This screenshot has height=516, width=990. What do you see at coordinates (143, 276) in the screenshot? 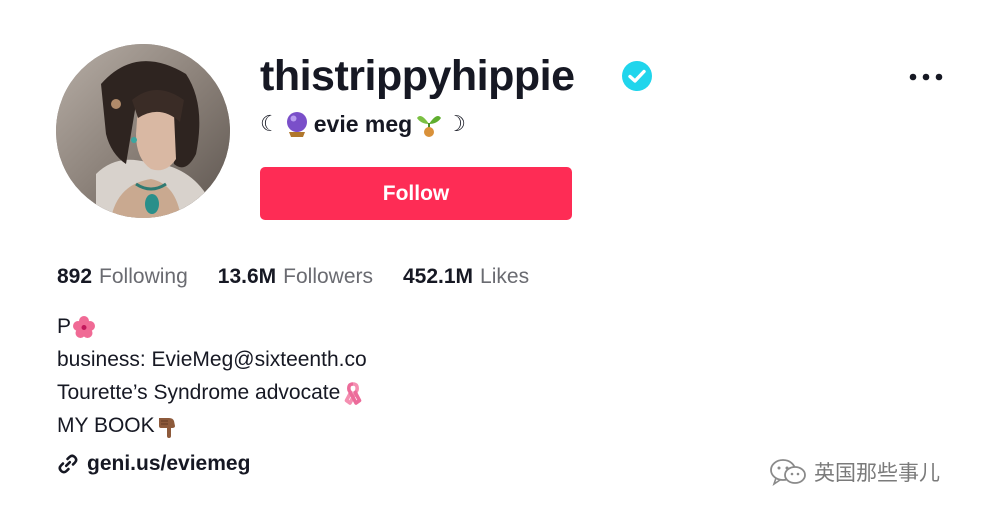
I see `stat-label: Following` at bounding box center [143, 276].